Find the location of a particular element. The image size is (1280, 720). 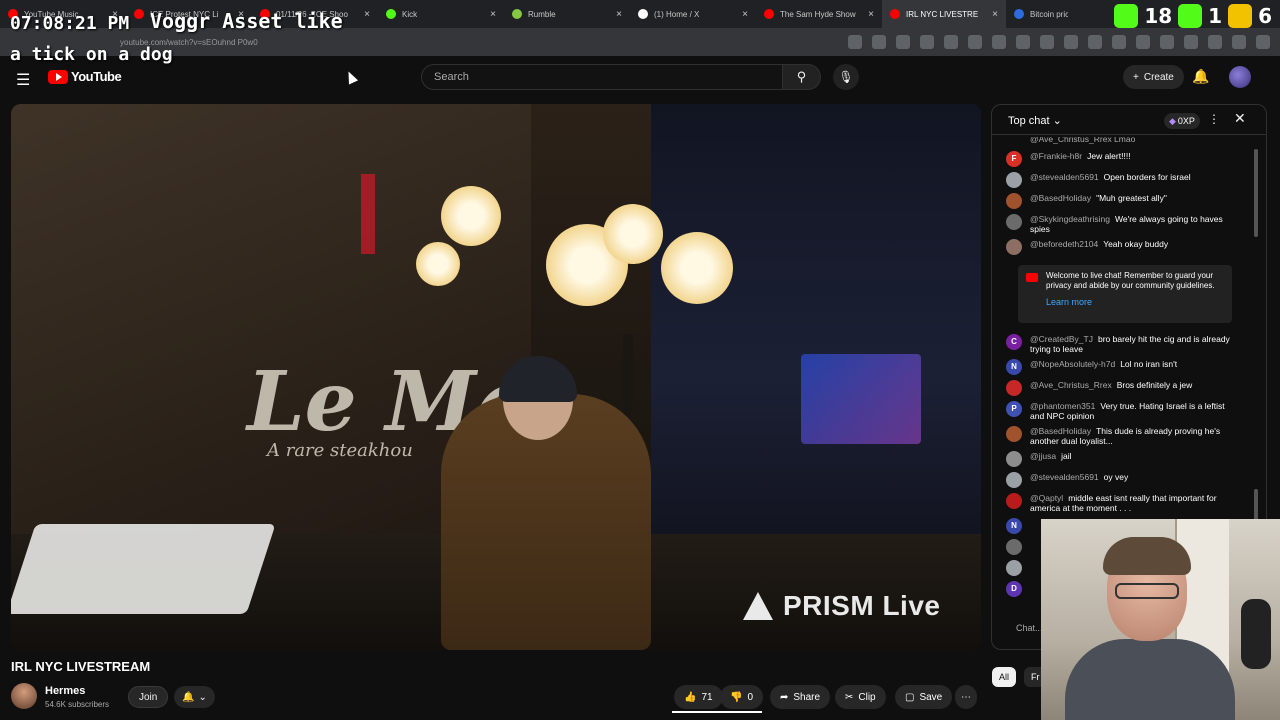

filter-chip-all: All is located at coordinates (1004, 677).